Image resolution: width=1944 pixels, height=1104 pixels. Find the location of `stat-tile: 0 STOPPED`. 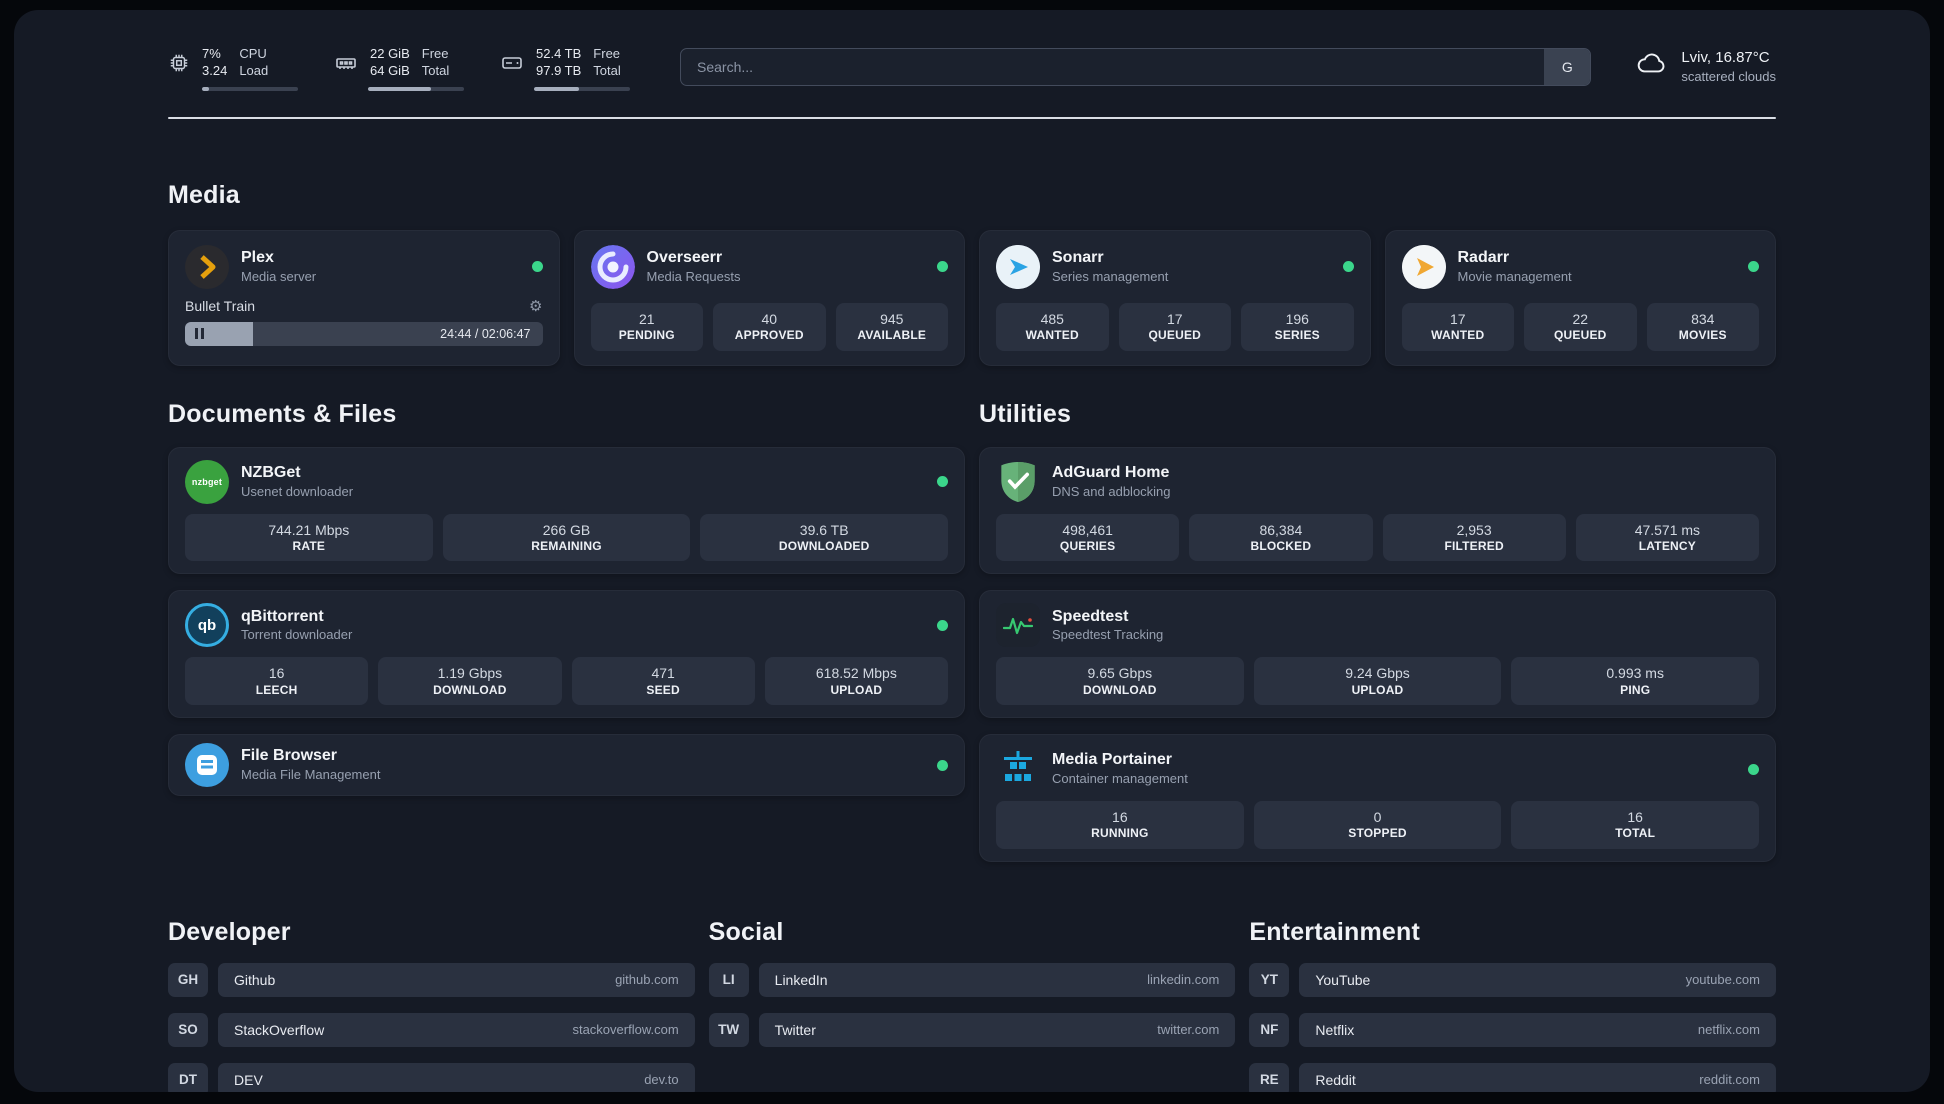

stat-tile: 0 STOPPED is located at coordinates (1377, 825).